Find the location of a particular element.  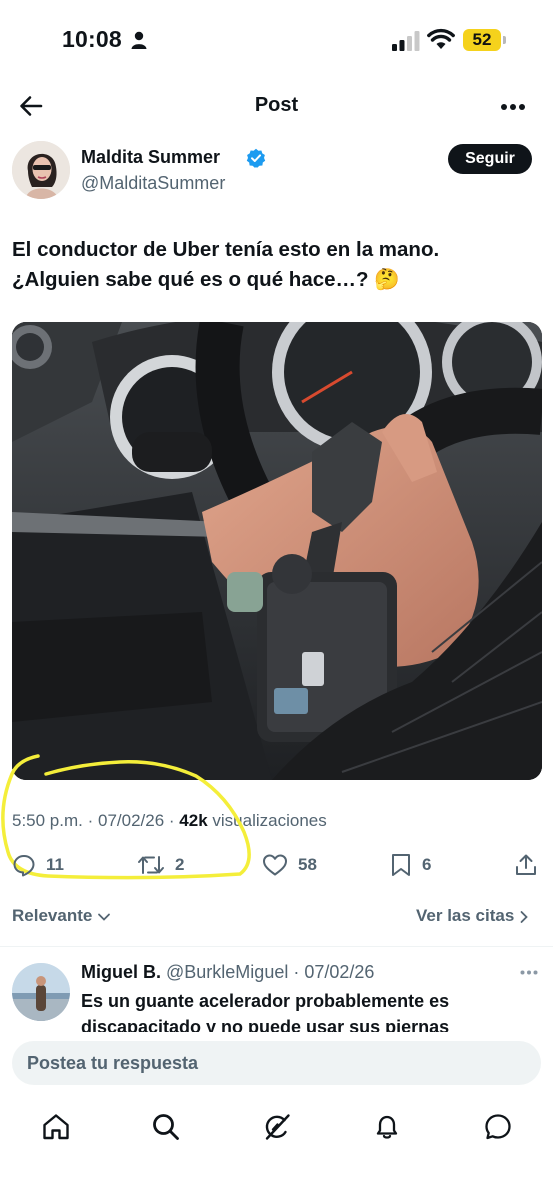

notifications-icon is located at coordinates (387, 1127).